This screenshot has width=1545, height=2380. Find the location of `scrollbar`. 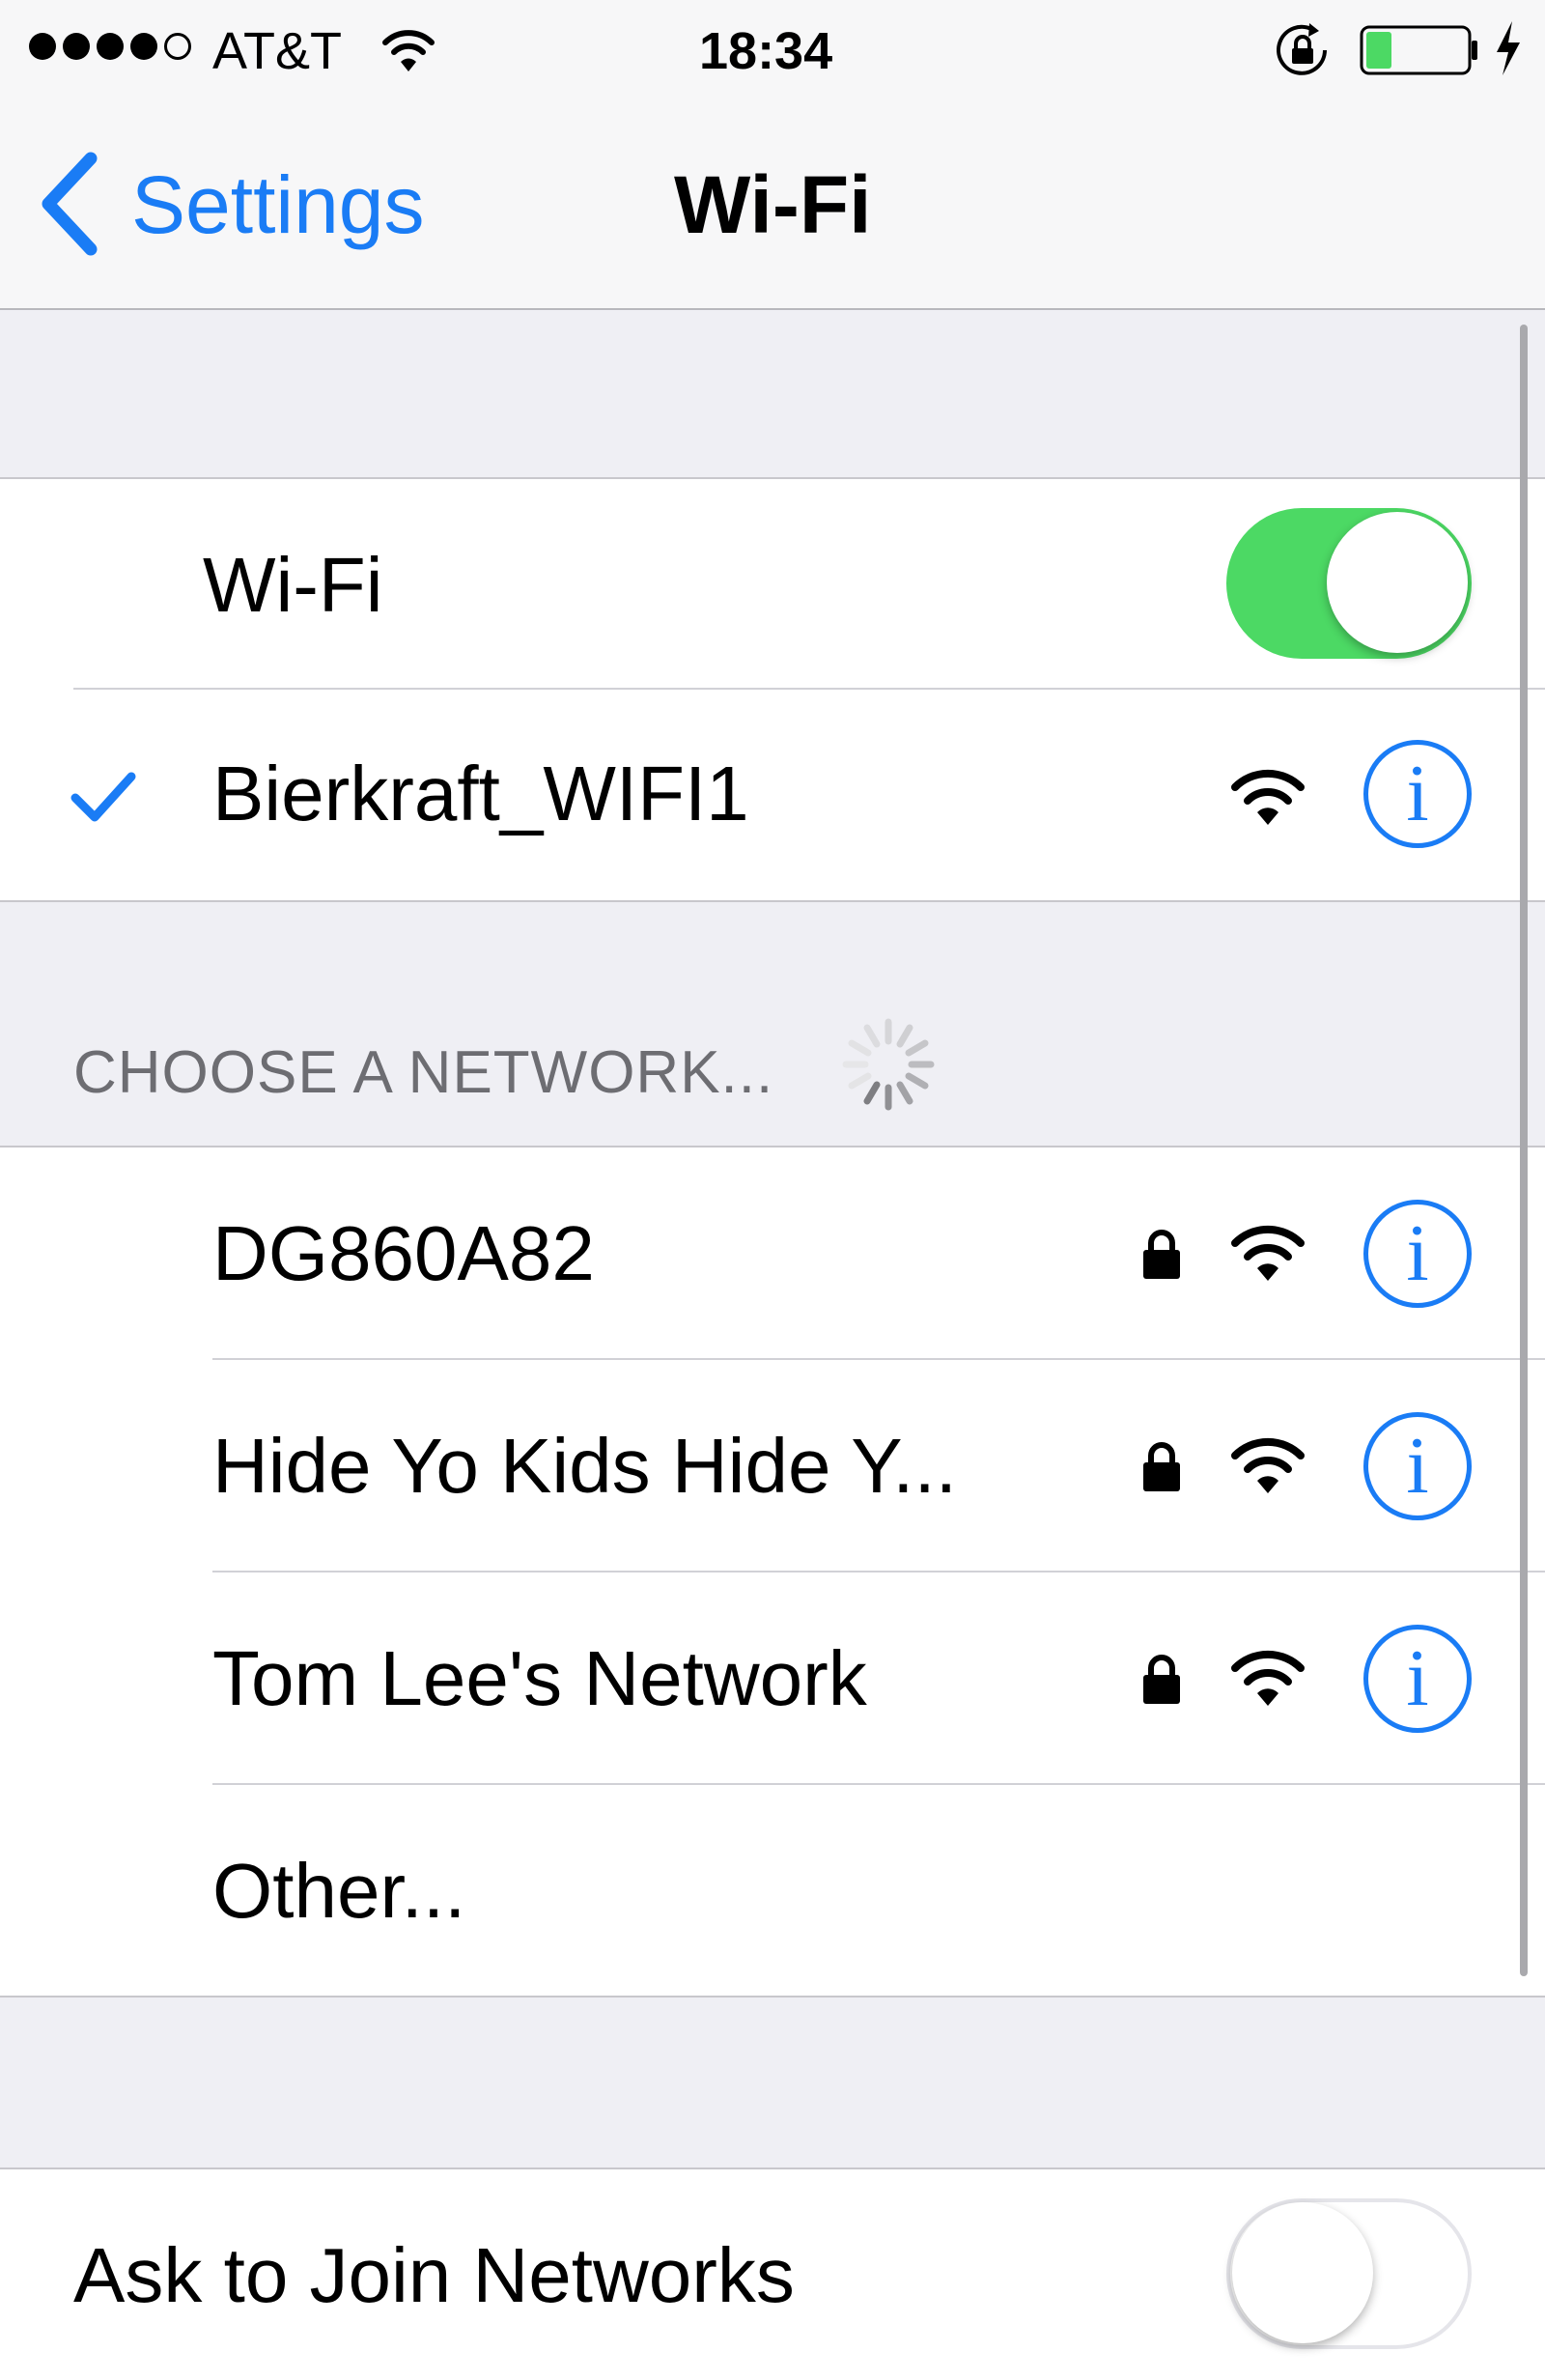

scrollbar is located at coordinates (1524, 1151).